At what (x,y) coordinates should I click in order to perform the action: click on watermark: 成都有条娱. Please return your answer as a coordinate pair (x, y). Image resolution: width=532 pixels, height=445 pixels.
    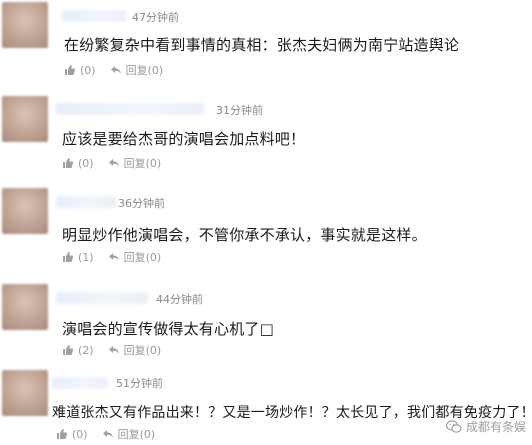
    Looking at the image, I should click on (485, 426).